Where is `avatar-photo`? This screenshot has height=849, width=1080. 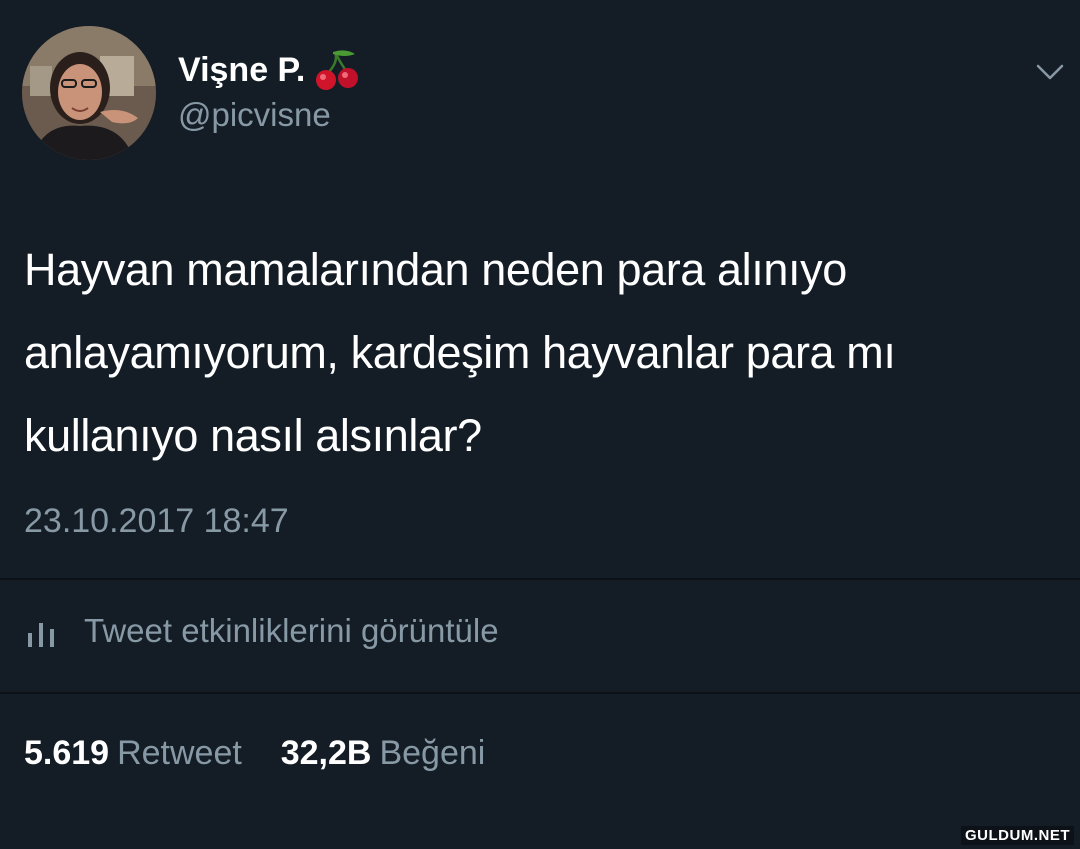 avatar-photo is located at coordinates (89, 93).